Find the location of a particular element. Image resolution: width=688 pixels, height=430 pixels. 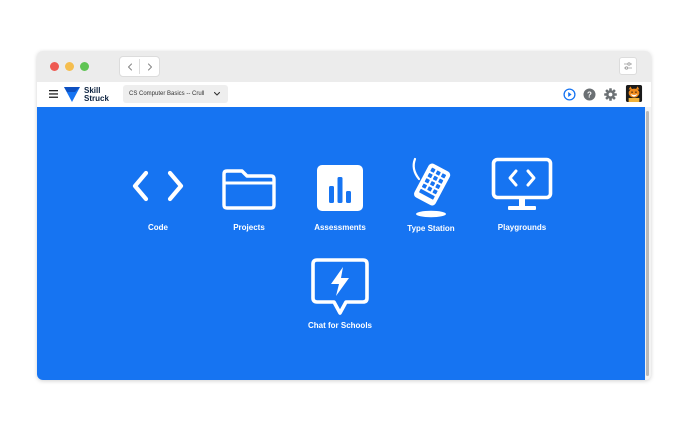

course-selector: CS Computer Basics -- Crull is located at coordinates (175, 94).